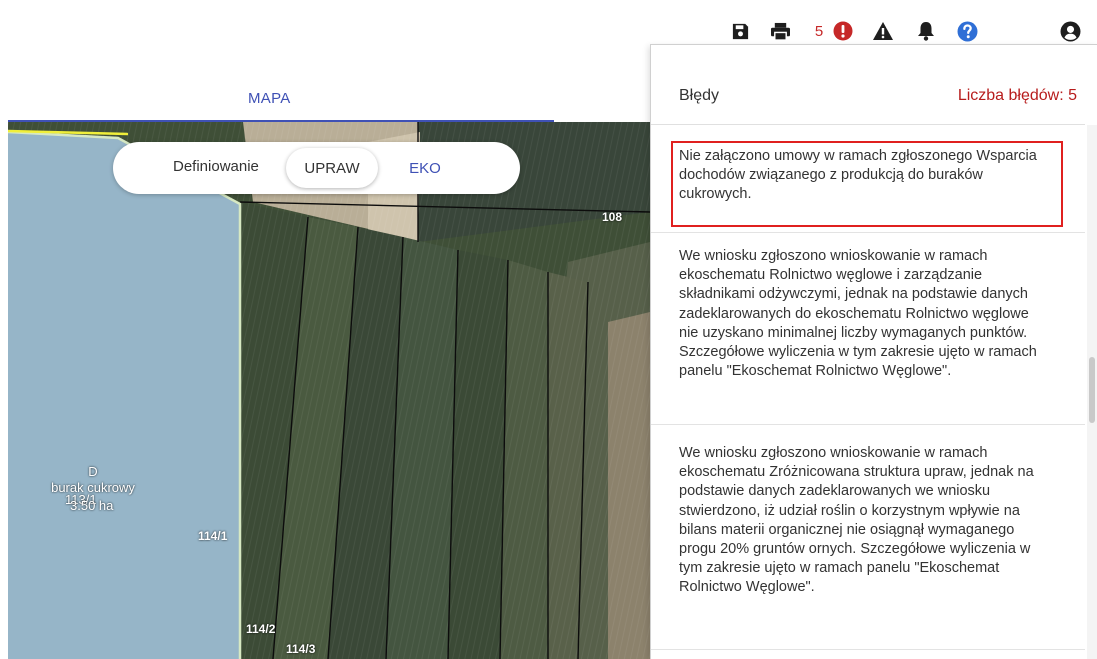 The height and width of the screenshot is (659, 1097). What do you see at coordinates (883, 31) in the screenshot?
I see `warning-icon` at bounding box center [883, 31].